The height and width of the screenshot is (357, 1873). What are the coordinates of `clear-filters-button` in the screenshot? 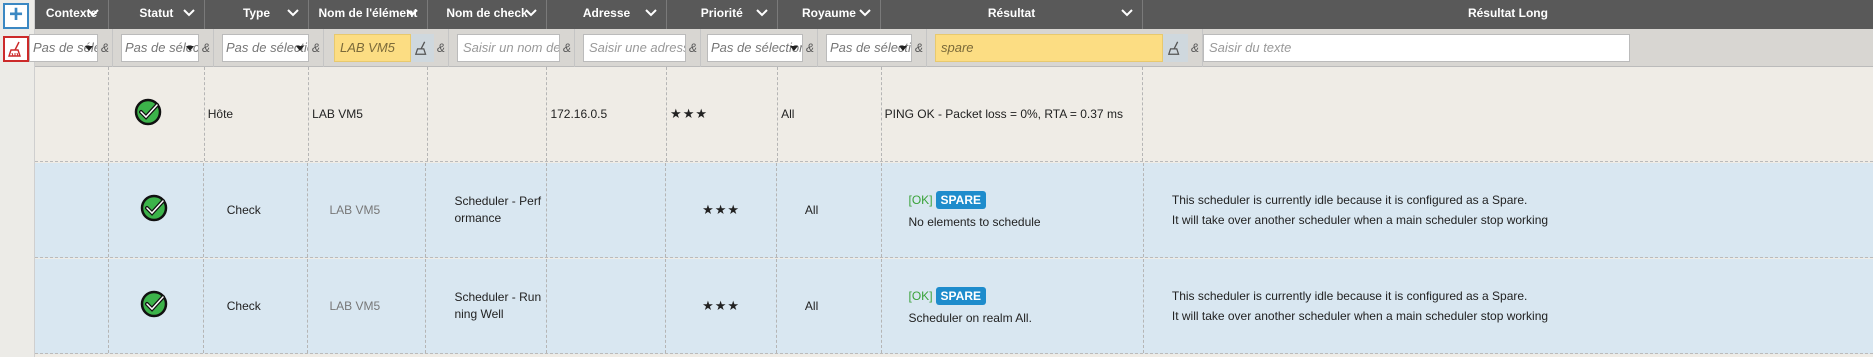 It's located at (16, 49).